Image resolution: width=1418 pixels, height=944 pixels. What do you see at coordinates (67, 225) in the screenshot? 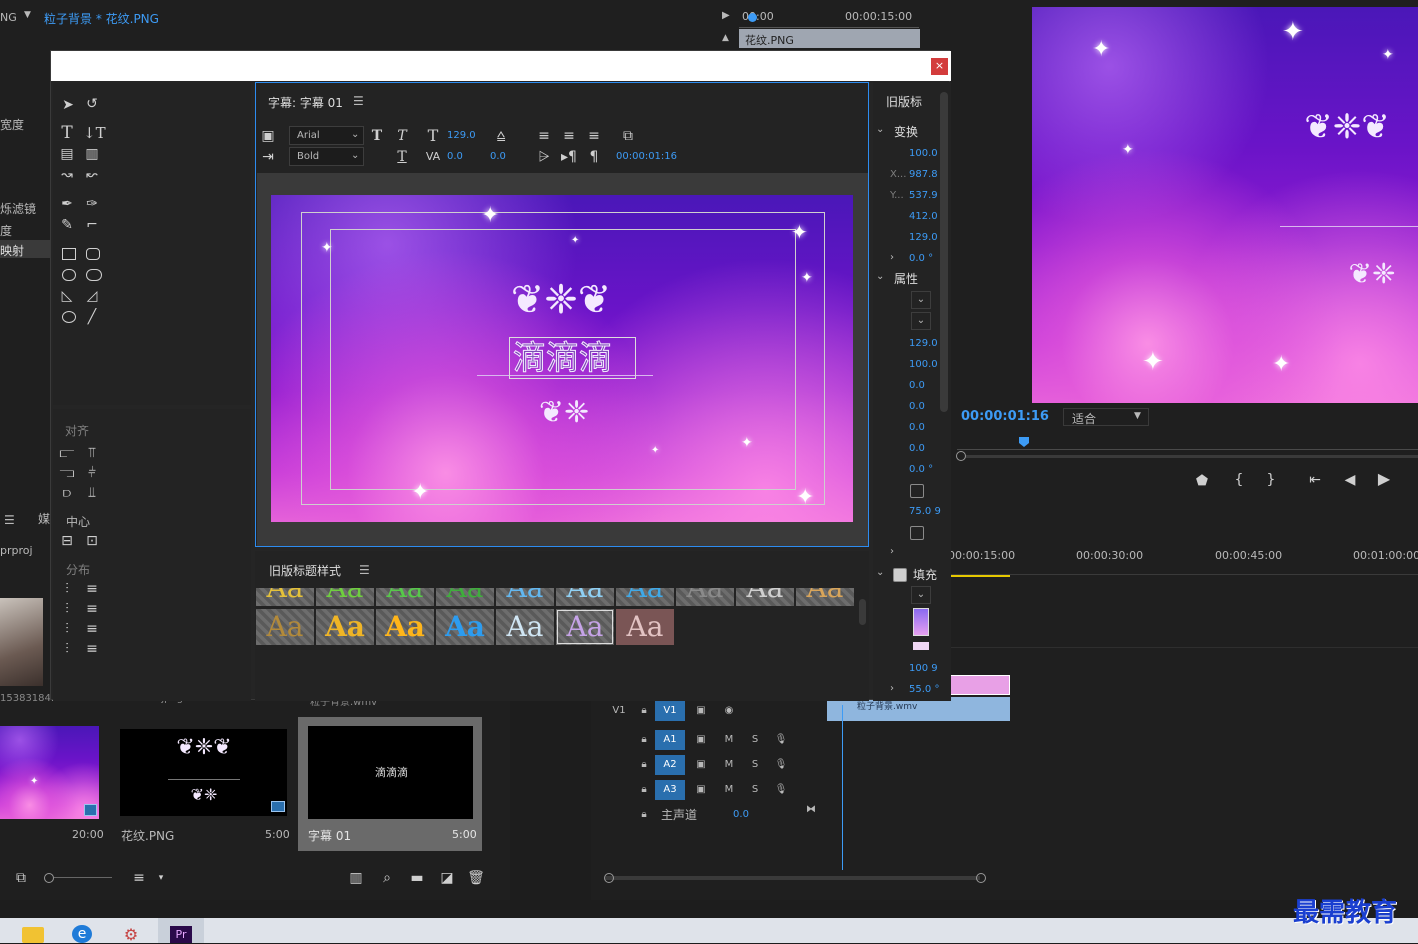
I see `add-anchor-tool-icon: ✎` at bounding box center [67, 225].